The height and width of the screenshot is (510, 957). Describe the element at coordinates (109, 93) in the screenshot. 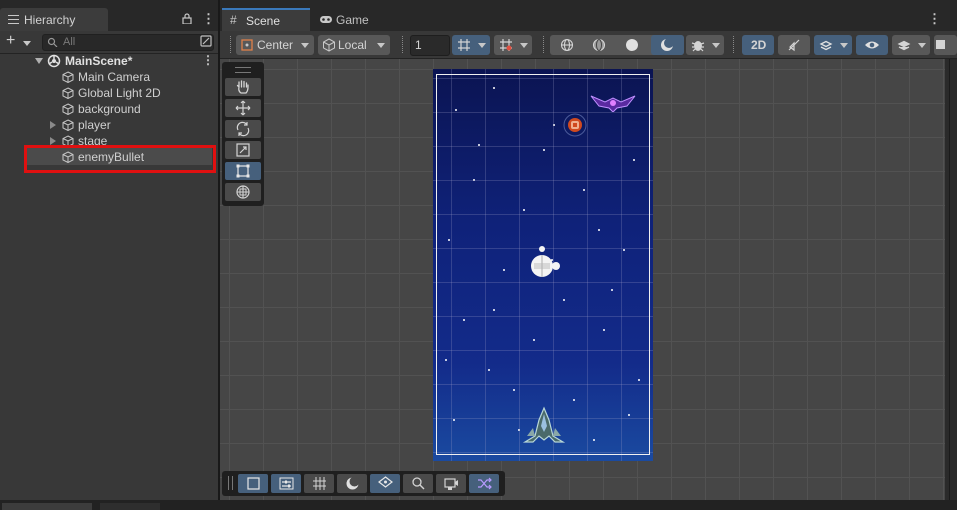

I see `hierarchy-item-global-light-2d: Global Light 2D` at that location.